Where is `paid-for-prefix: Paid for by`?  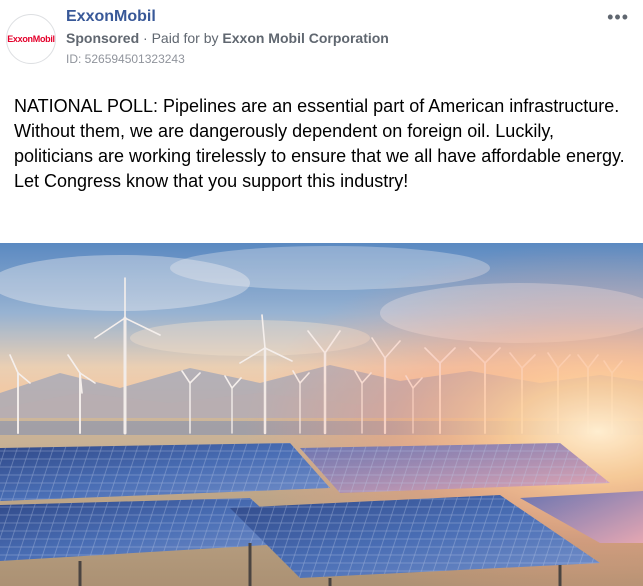
paid-for-prefix: Paid for by is located at coordinates (185, 38).